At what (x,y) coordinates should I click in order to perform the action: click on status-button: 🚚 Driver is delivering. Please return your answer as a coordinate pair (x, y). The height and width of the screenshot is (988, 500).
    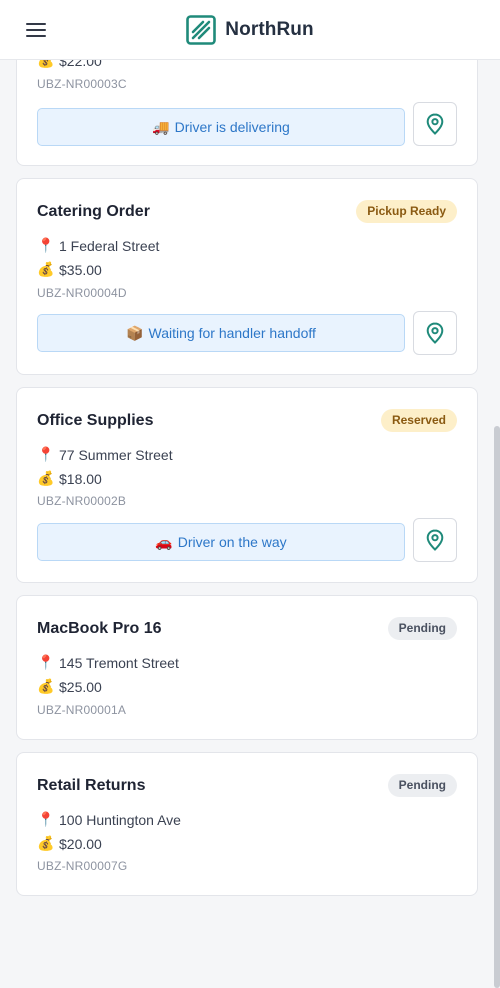
    Looking at the image, I should click on (221, 127).